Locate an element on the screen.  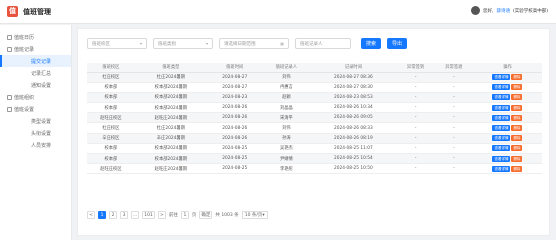
page-size-select: 10 条/页 ▾ is located at coordinates (254, 215).